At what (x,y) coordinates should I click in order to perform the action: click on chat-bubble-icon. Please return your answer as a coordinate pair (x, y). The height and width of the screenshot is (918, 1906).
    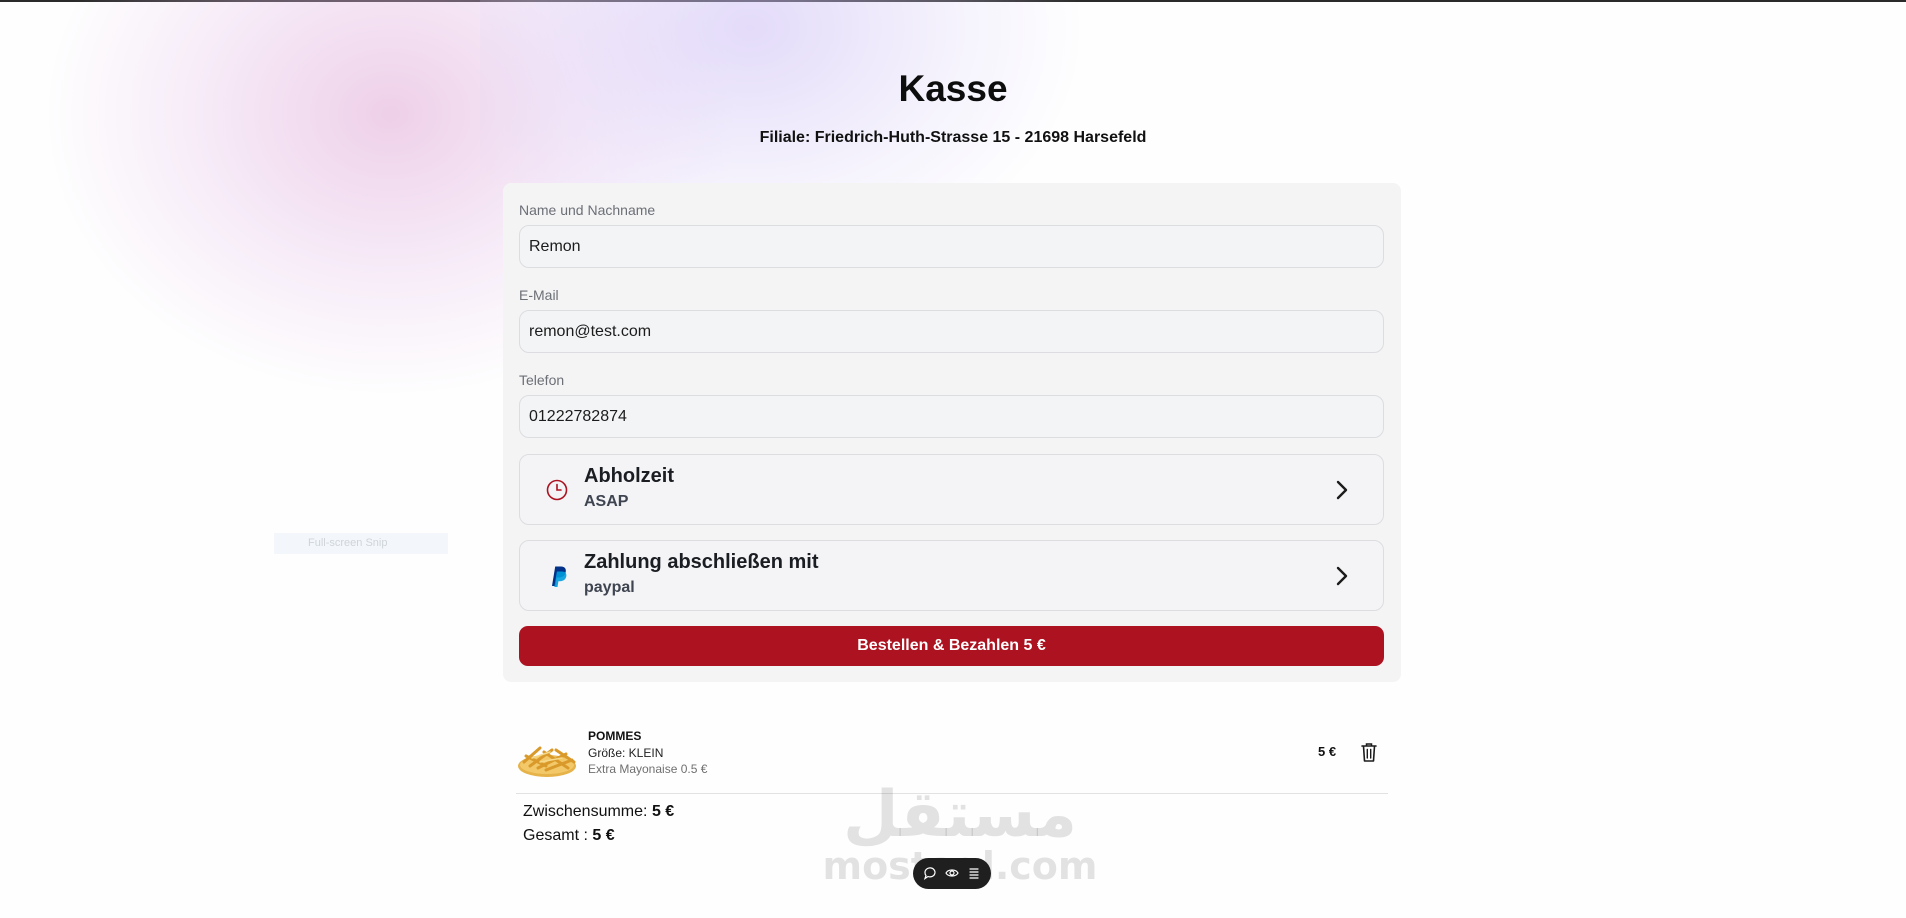
    Looking at the image, I should click on (930, 873).